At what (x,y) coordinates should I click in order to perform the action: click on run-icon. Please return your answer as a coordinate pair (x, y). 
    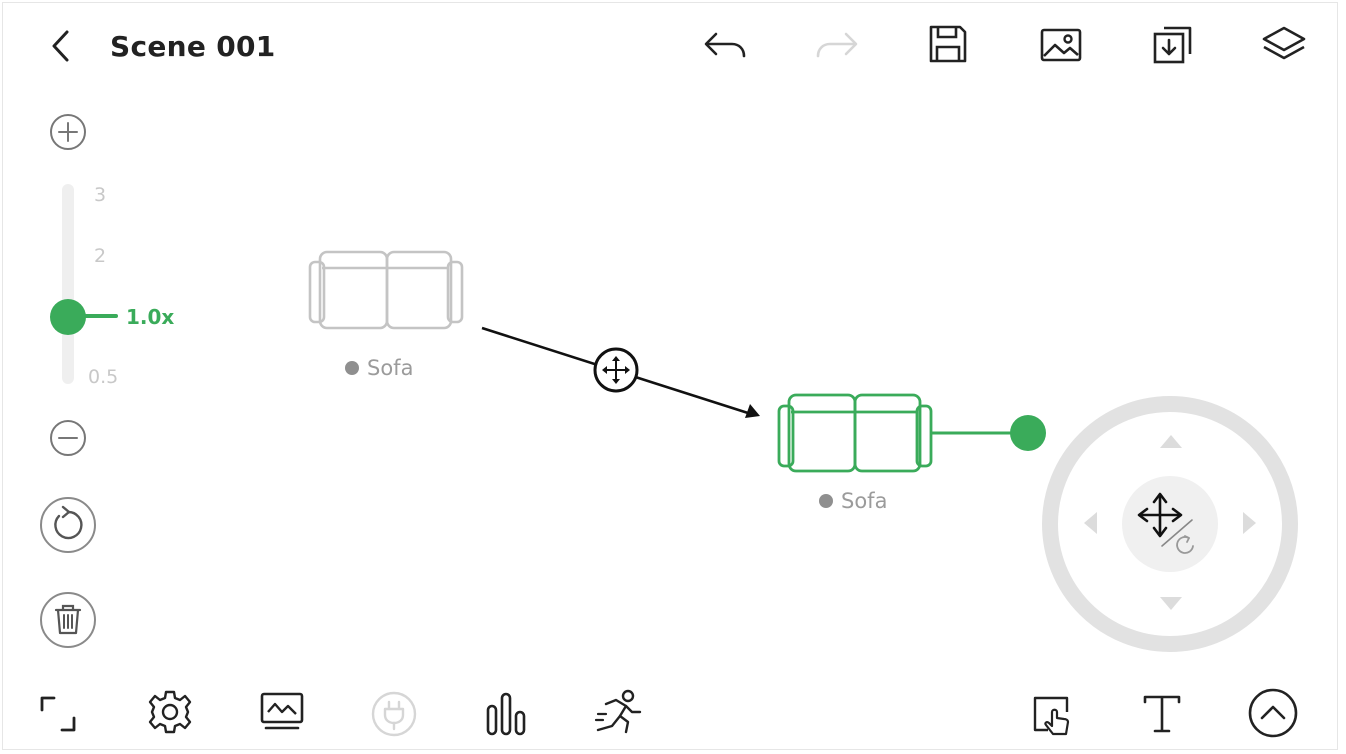
    Looking at the image, I should click on (618, 711).